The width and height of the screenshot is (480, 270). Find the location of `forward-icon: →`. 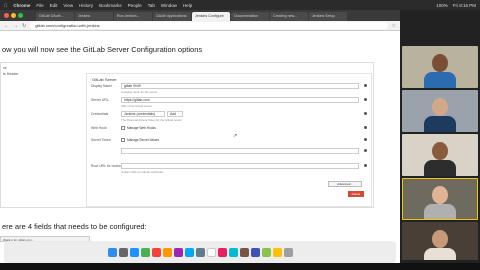

forward-icon: → is located at coordinates (15, 26).